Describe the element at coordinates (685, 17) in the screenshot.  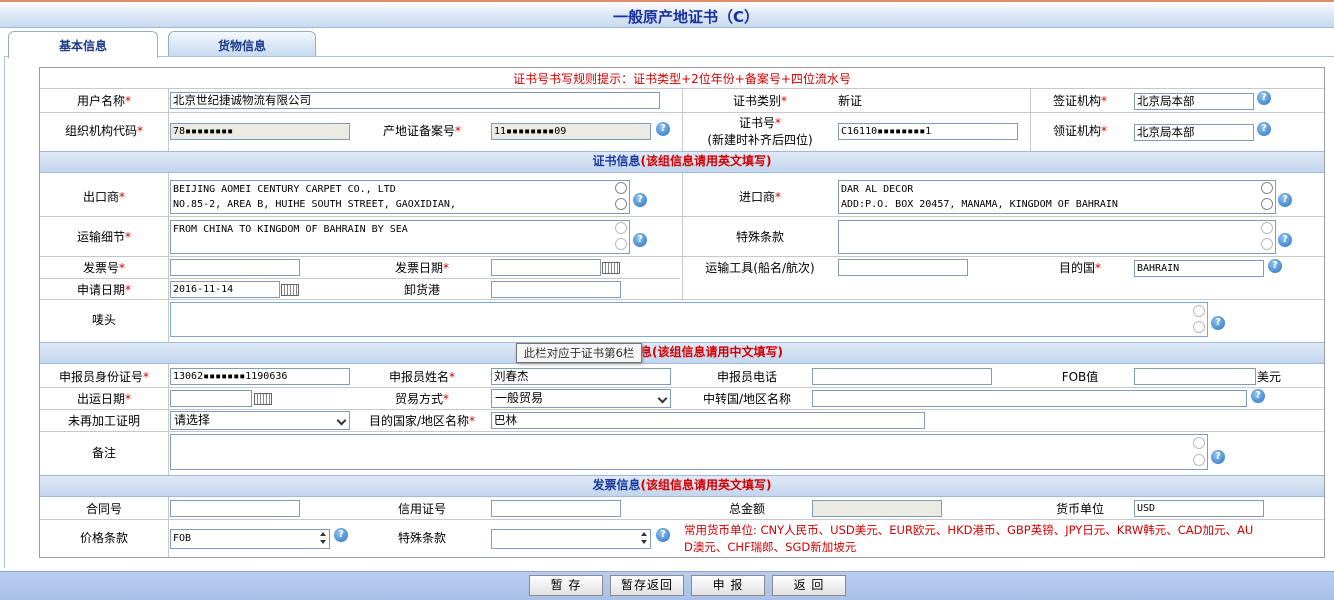
I see `window-title: 一般原产地证书（C）` at that location.